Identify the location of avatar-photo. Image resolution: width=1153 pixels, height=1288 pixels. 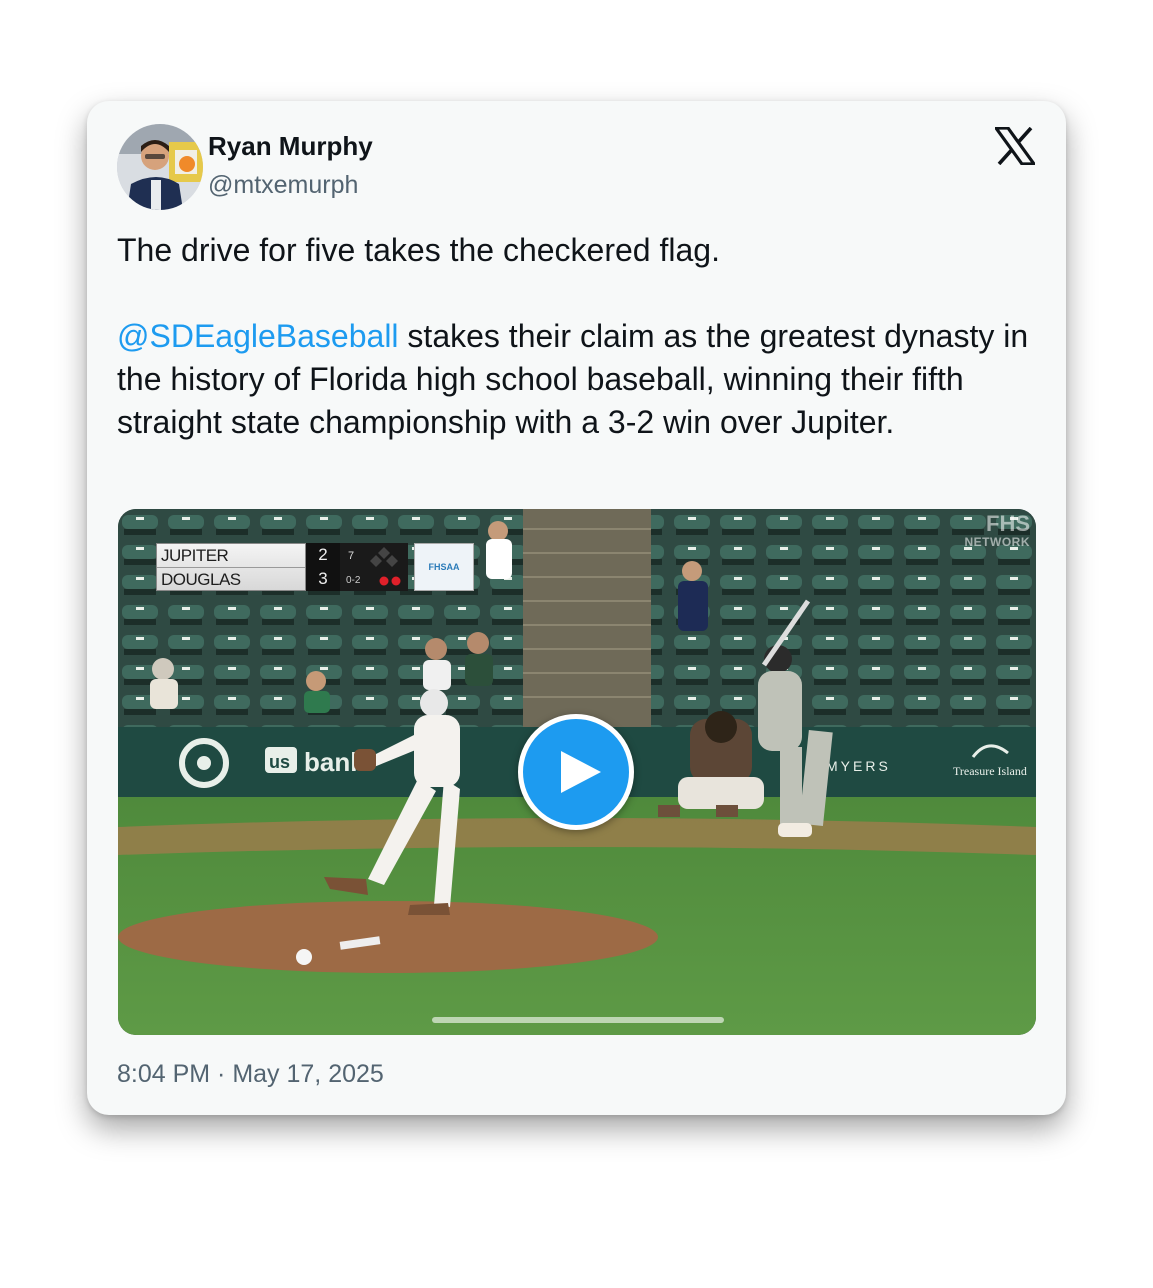
(160, 167).